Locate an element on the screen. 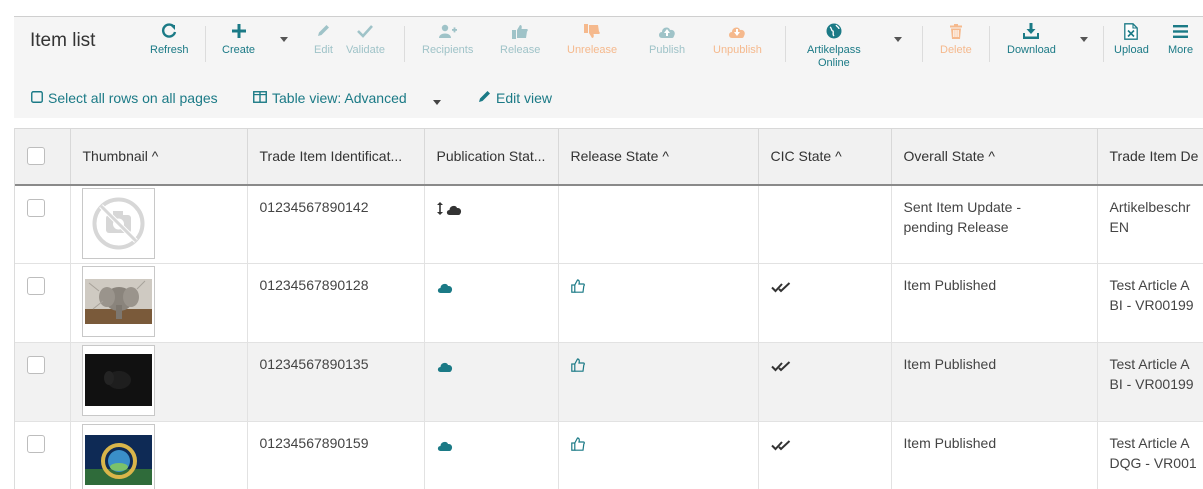  artikelpass-dropdown-caret is located at coordinates (898, 39).